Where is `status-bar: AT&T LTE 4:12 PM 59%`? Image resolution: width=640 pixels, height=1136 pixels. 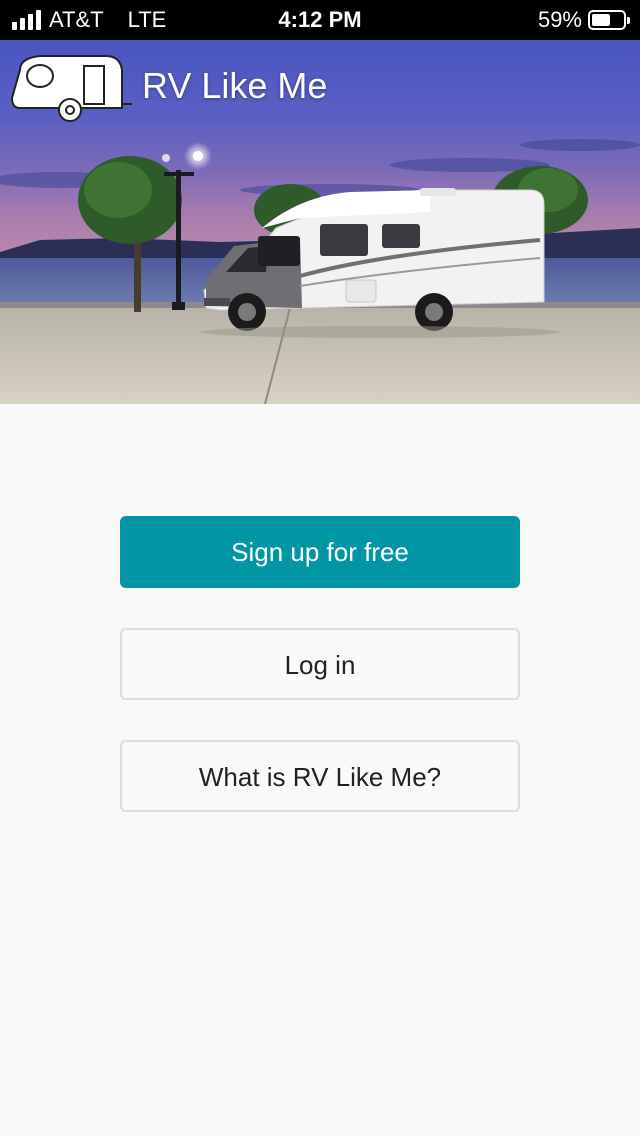
status-bar: AT&T LTE 4:12 PM 59% is located at coordinates (320, 20).